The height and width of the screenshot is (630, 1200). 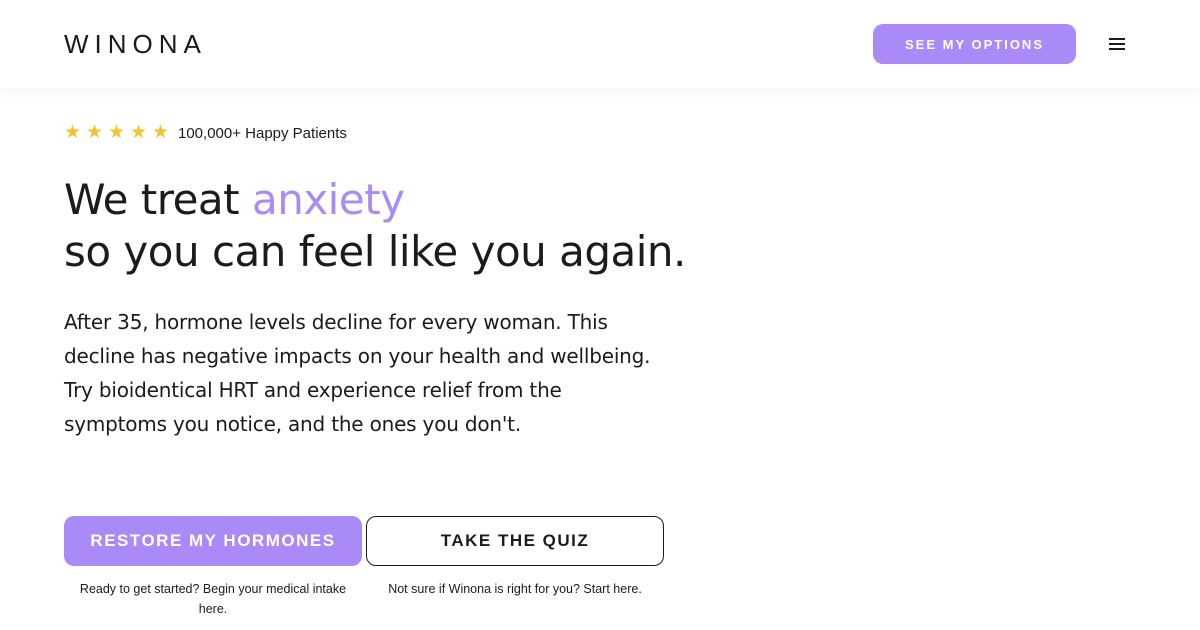 I want to click on rating-row: ★ ★ ★ ★ ★ 100,000+ Happy Patients, so click(x=205, y=133).